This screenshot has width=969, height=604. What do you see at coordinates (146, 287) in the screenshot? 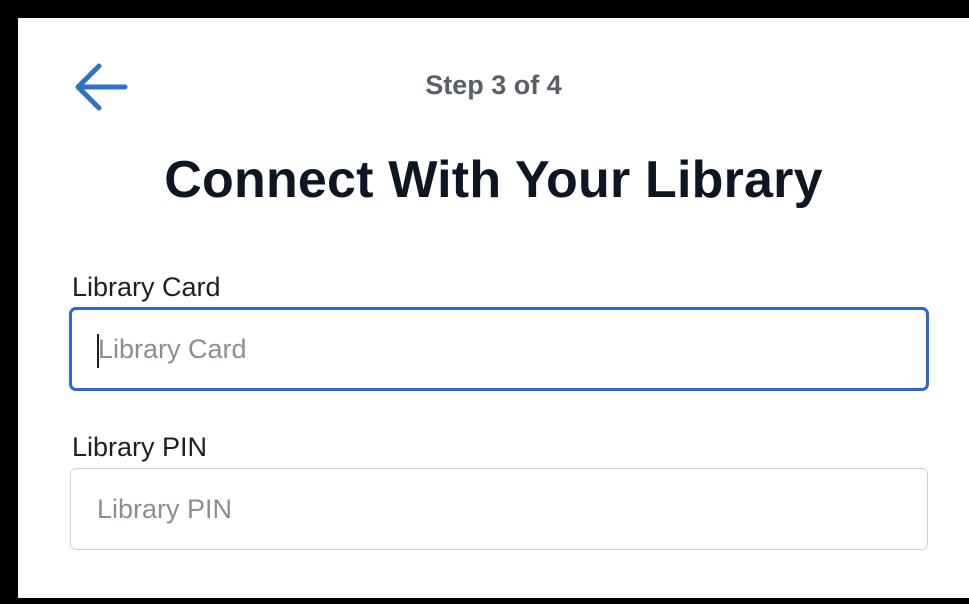
I see `library-card-label: Library Card` at bounding box center [146, 287].